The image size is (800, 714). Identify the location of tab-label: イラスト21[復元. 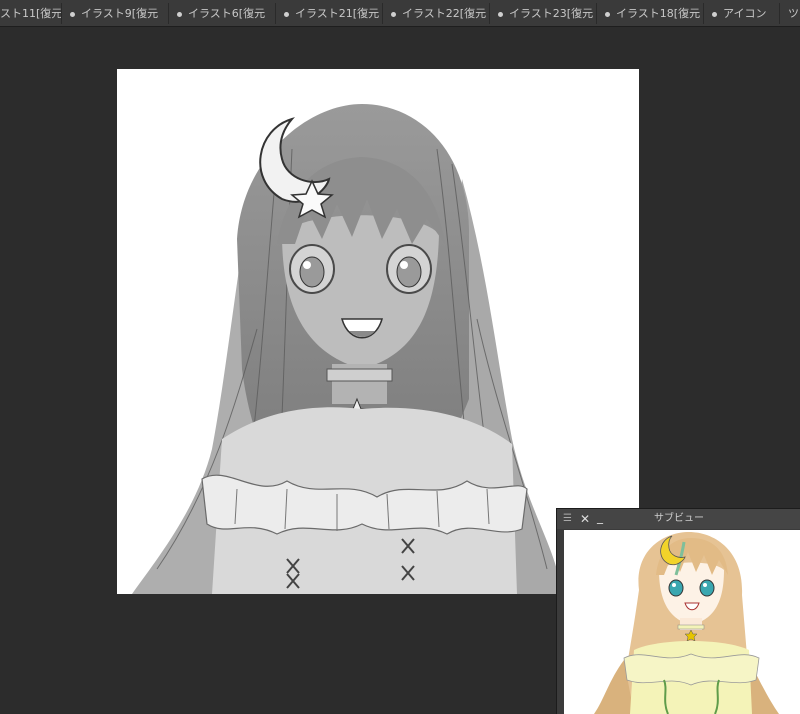
(337, 13).